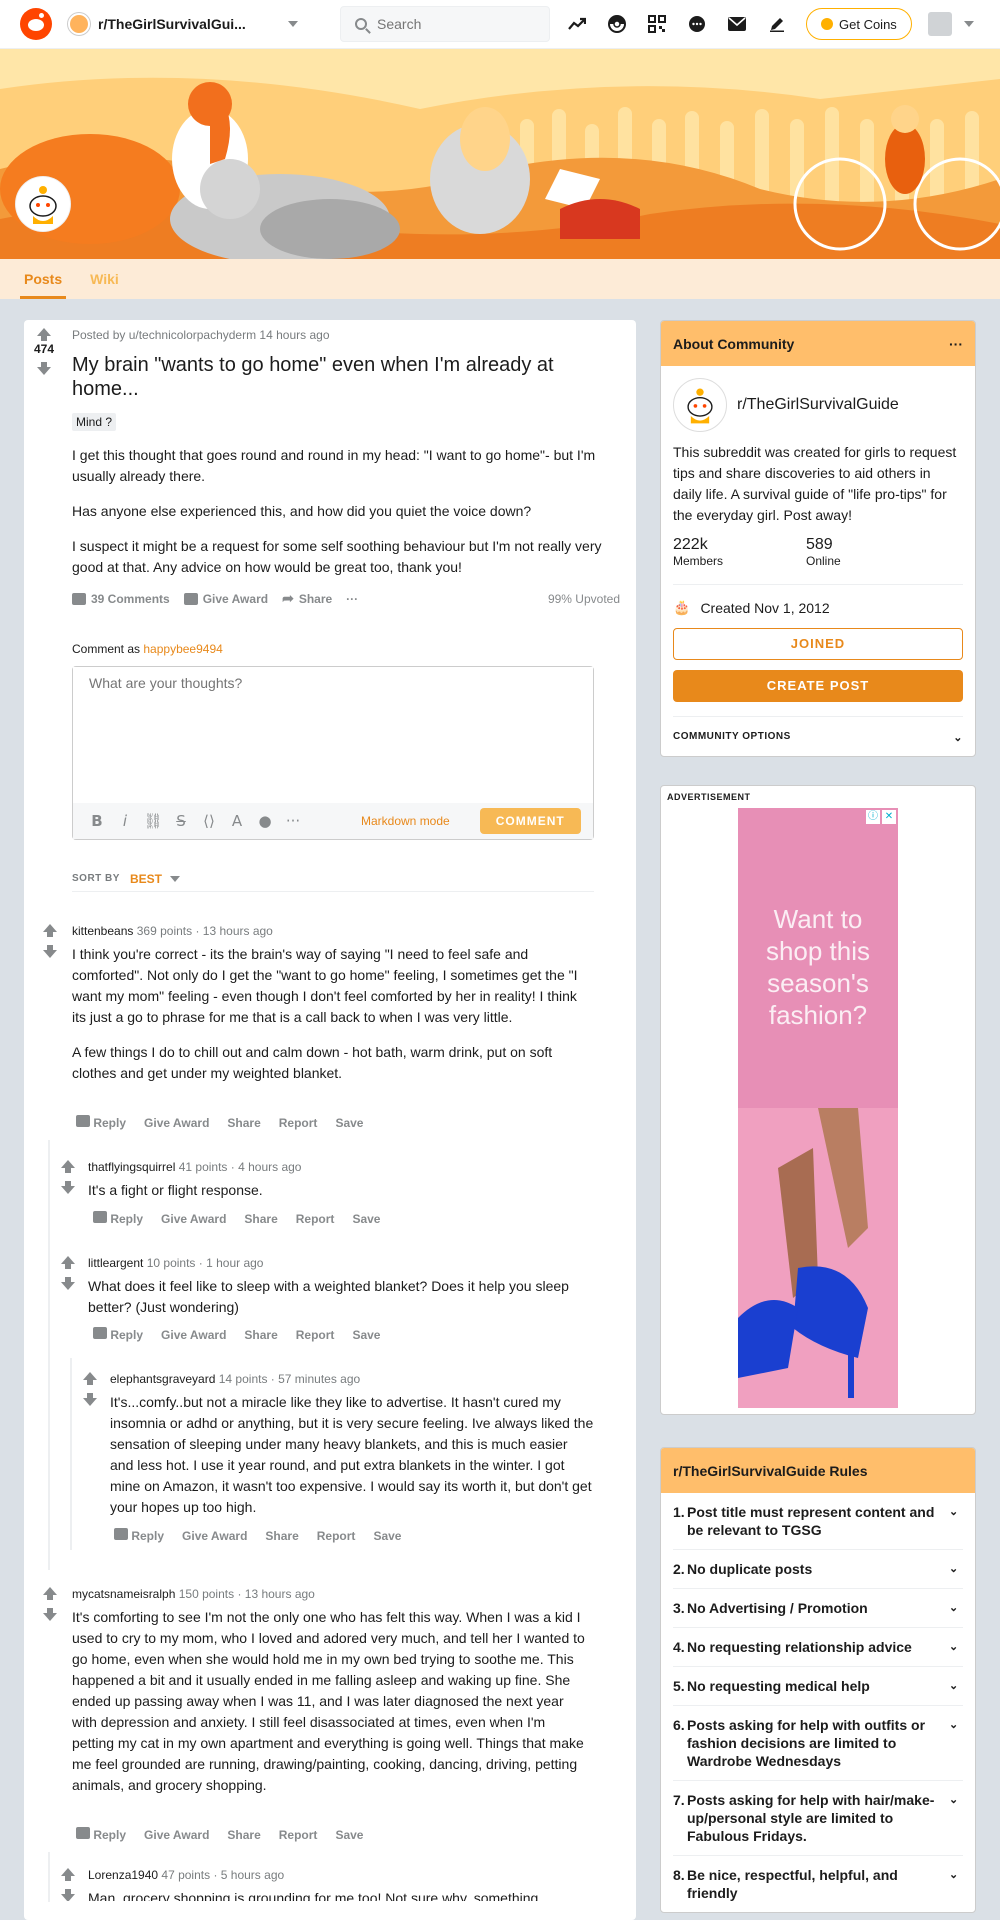 The width and height of the screenshot is (1000, 1920). What do you see at coordinates (956, 344) in the screenshot?
I see `more-options-icon: ···` at bounding box center [956, 344].